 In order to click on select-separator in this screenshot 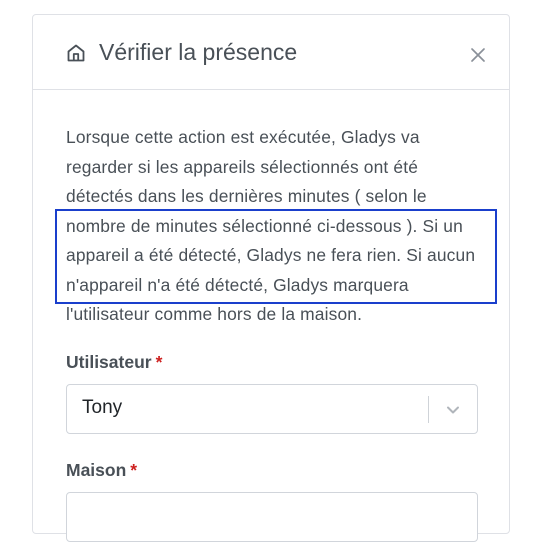, I will do `click(428, 409)`.